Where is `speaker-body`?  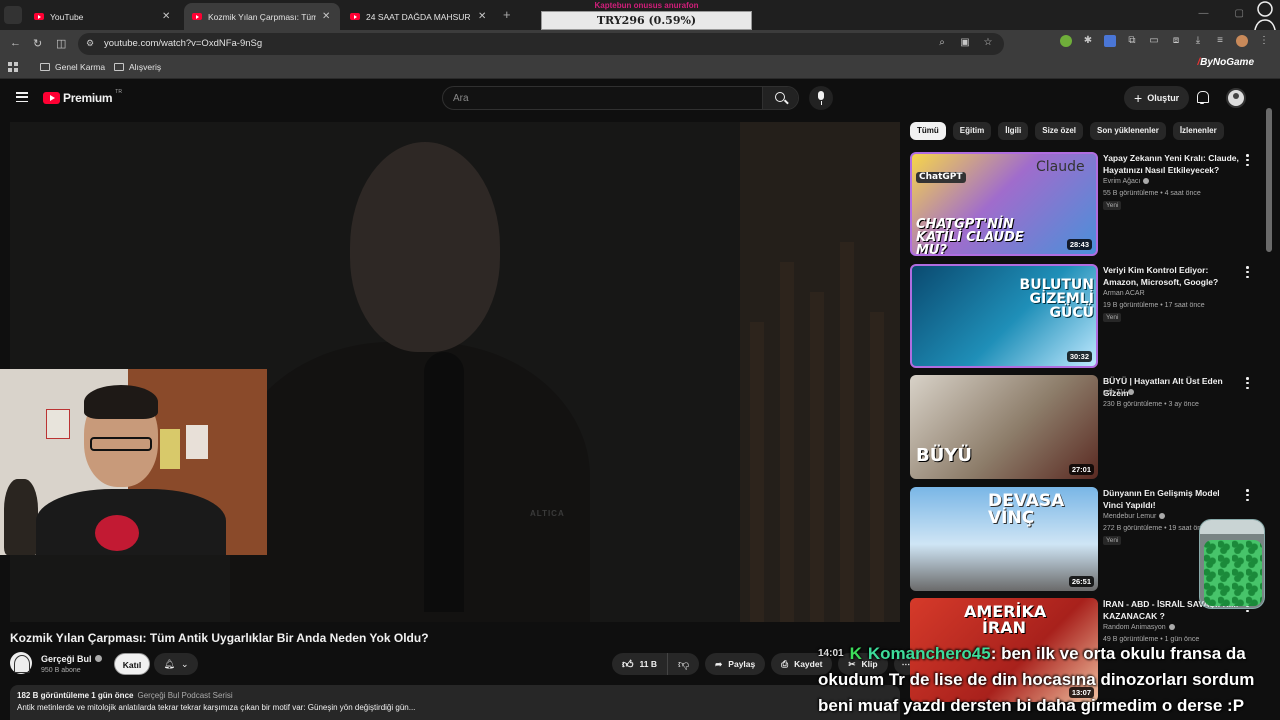 speaker-body is located at coordinates (410, 482).